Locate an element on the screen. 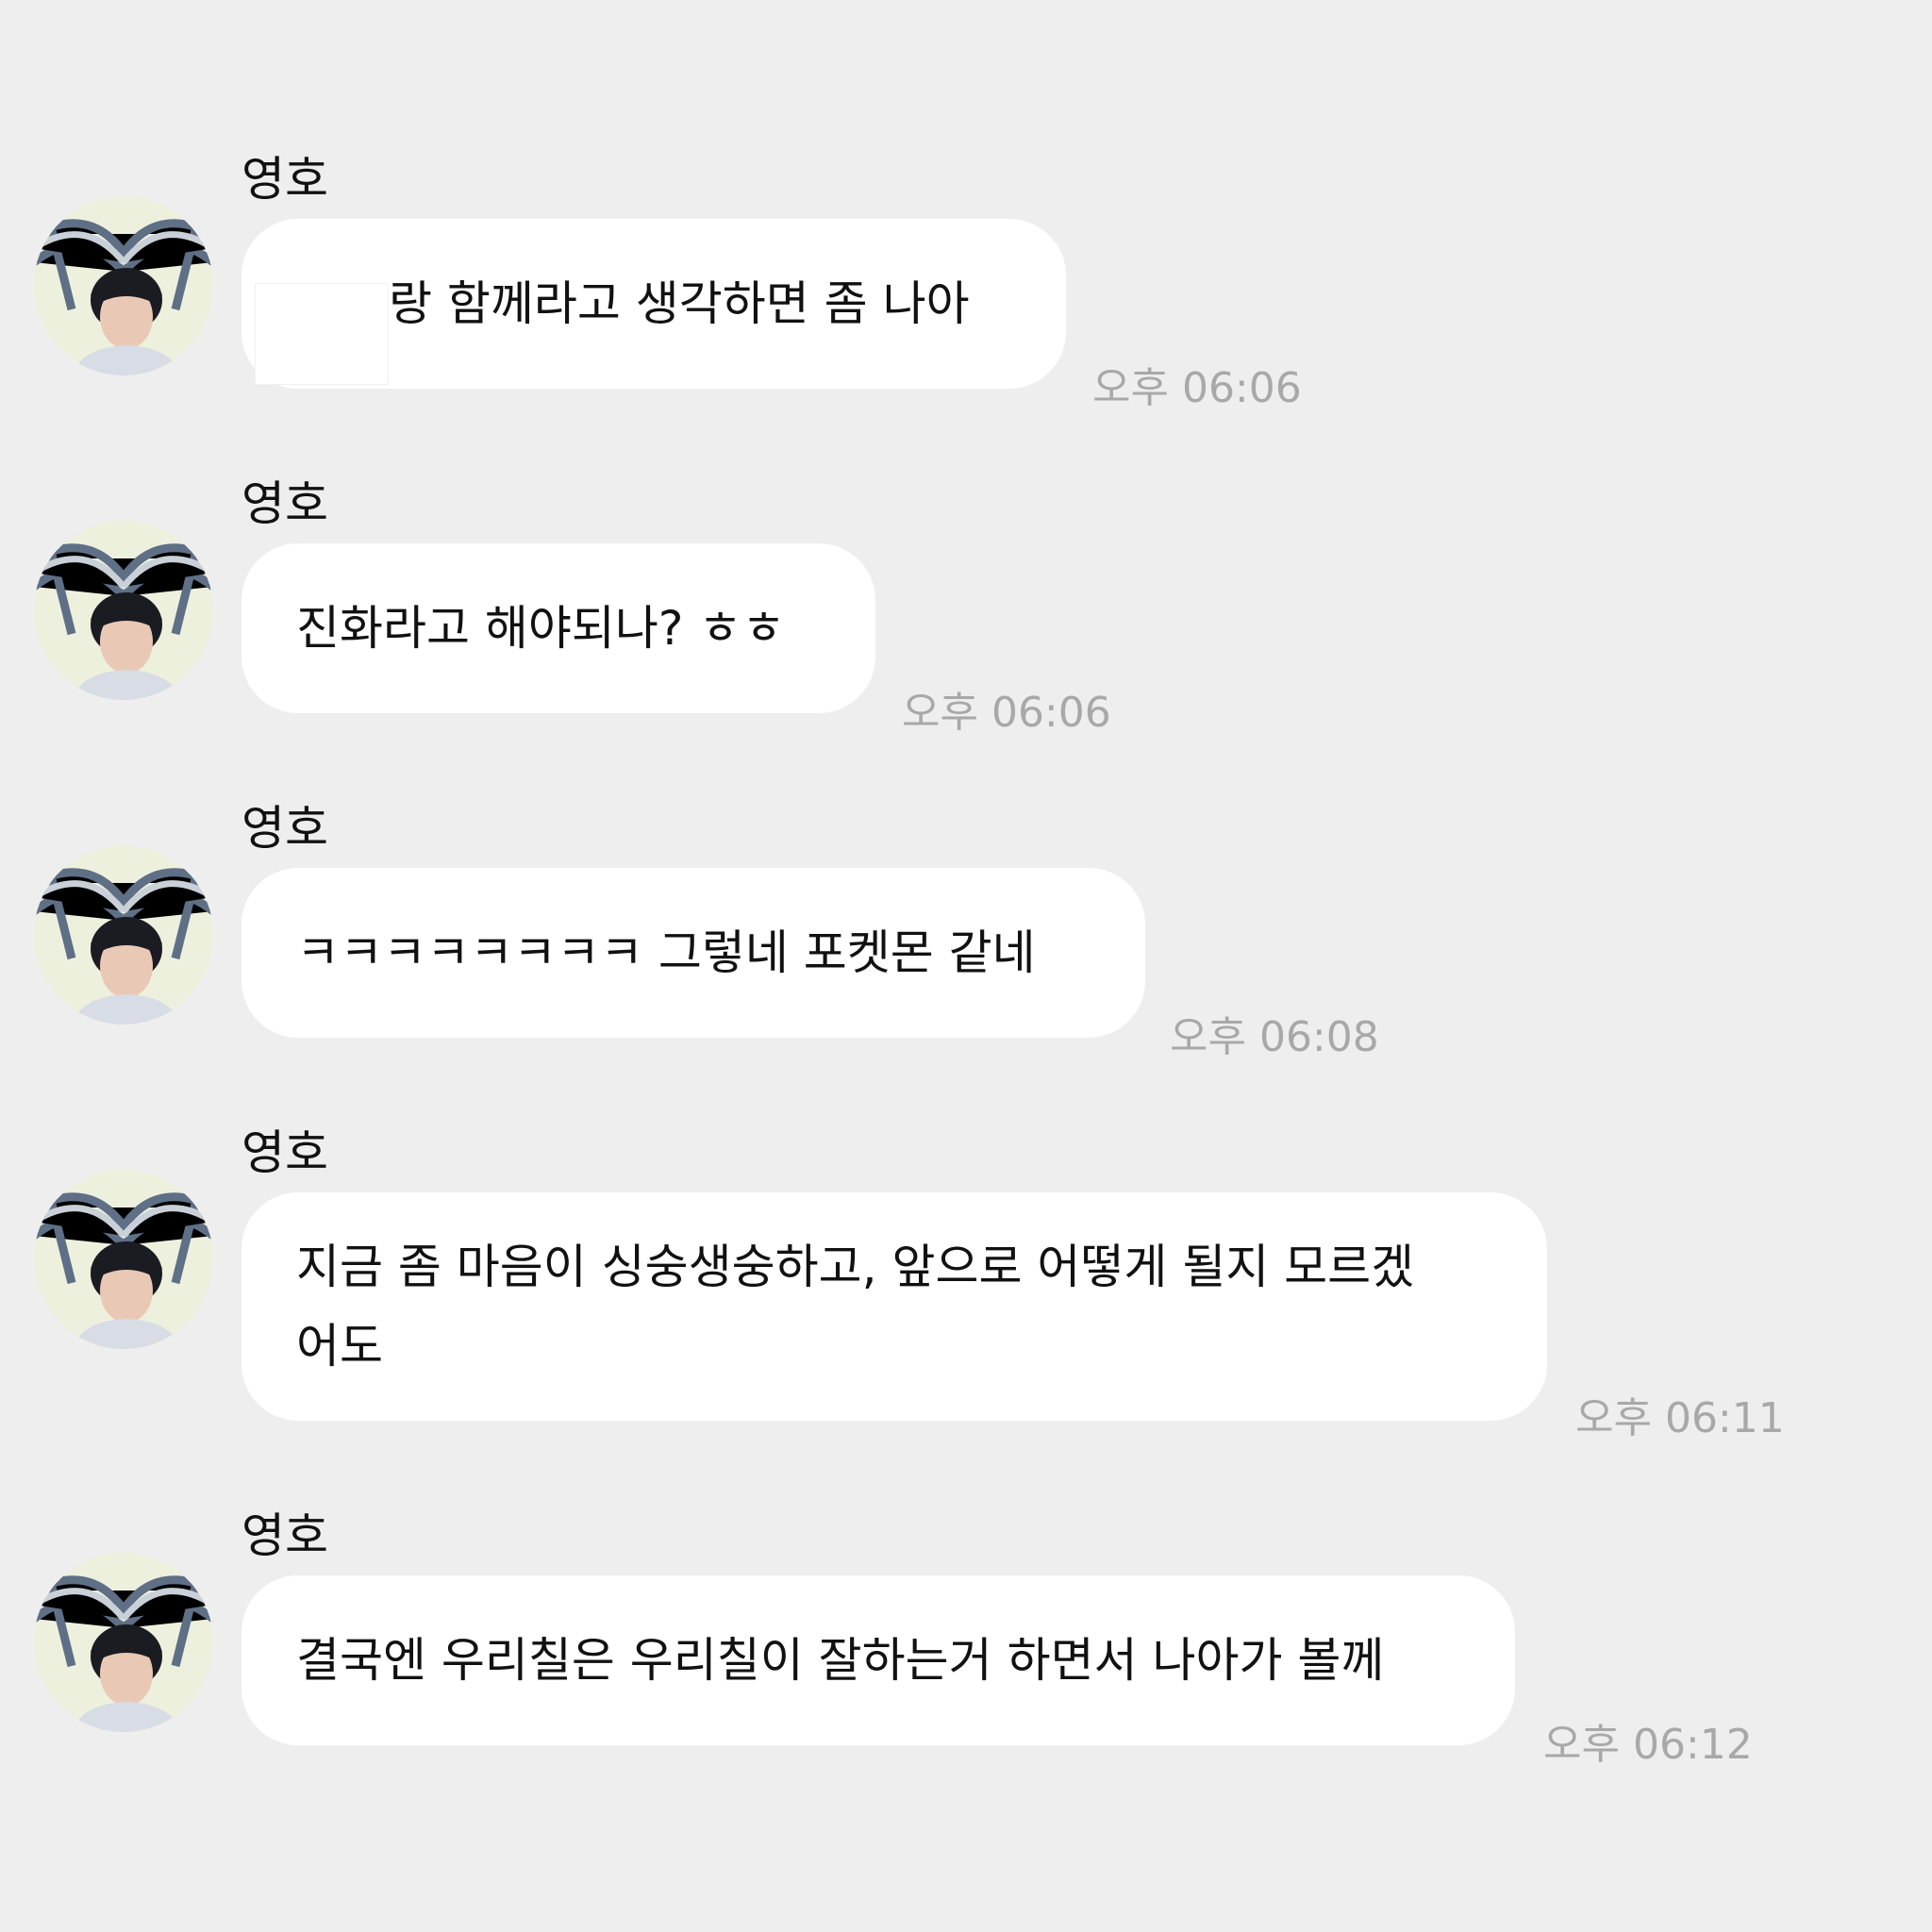 This screenshot has width=1932, height=1932. message-bubble: ㅋㅋㅋㅋㅋㅋㅋㅋ 그렇네 포켓몬 같네 is located at coordinates (693, 953).